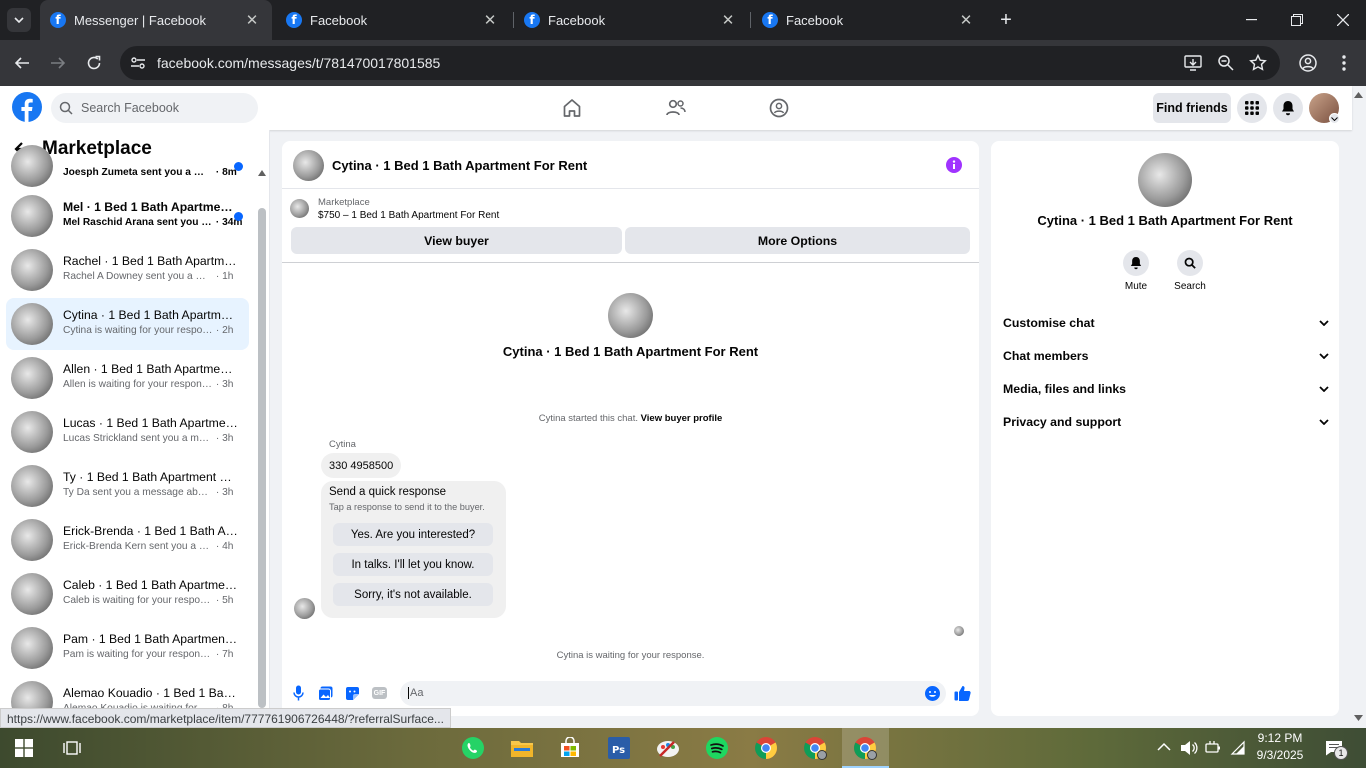  What do you see at coordinates (413, 594) in the screenshot?
I see `quick-response-not-available: Sorry, it's not available.` at bounding box center [413, 594].